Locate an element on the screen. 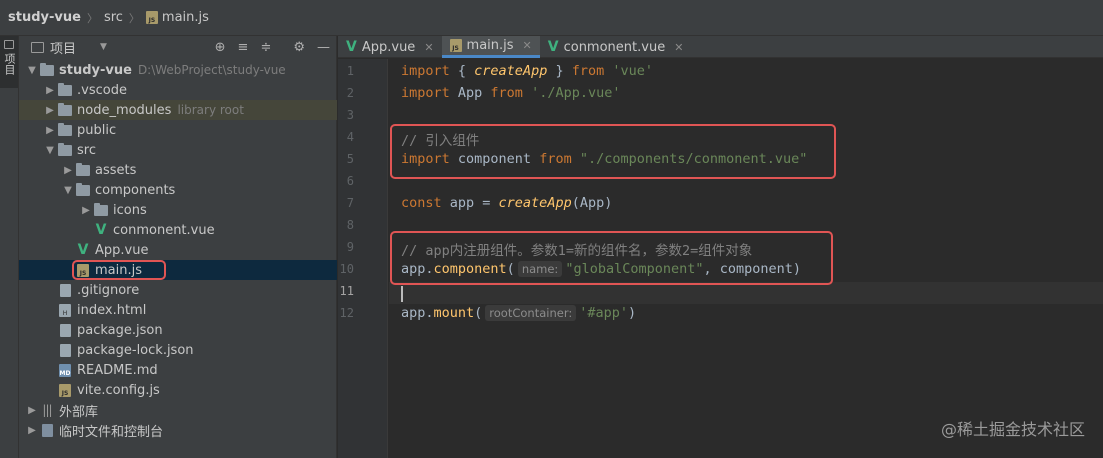 The height and width of the screenshot is (458, 1103). breadcrumb-folder: src is located at coordinates (113, 17).